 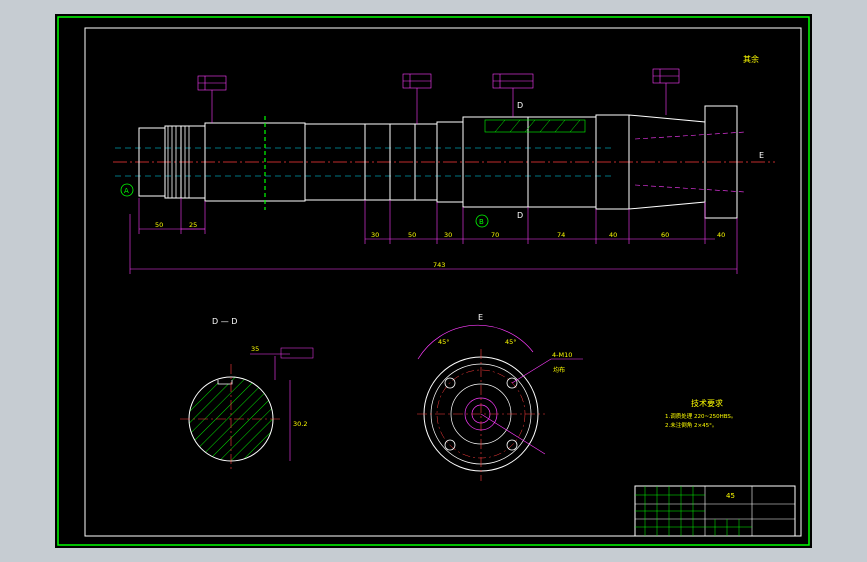 I want to click on dim-4: 50, so click(x=412, y=235).